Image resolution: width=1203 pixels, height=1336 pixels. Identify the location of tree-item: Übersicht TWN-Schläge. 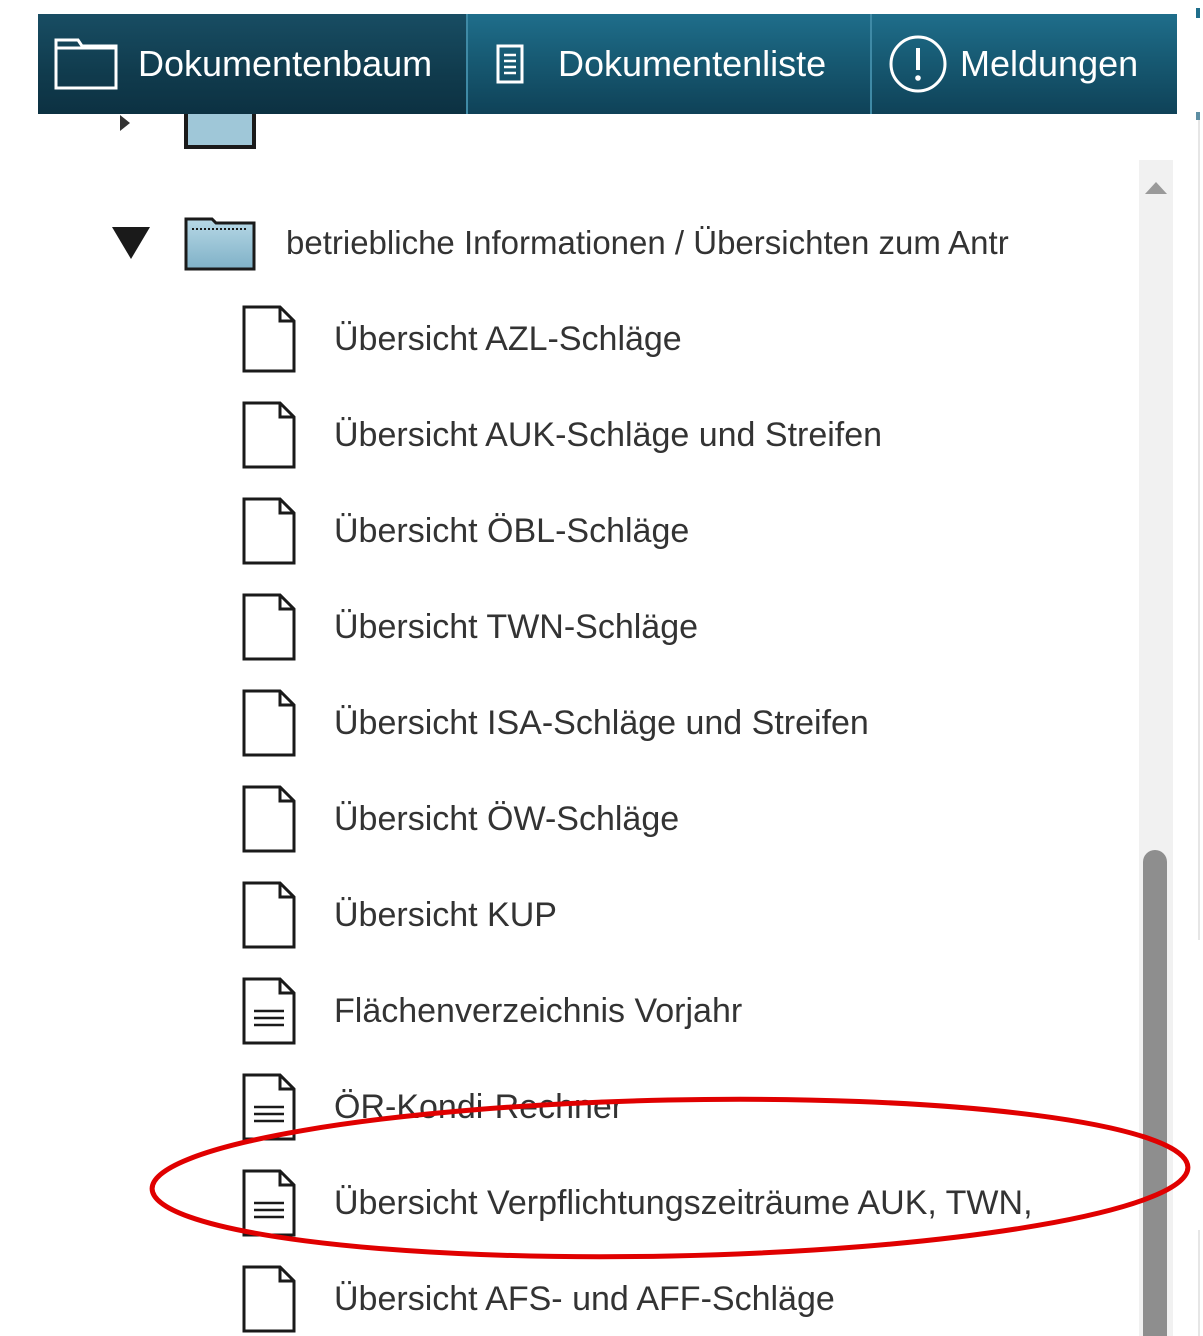
(588, 627).